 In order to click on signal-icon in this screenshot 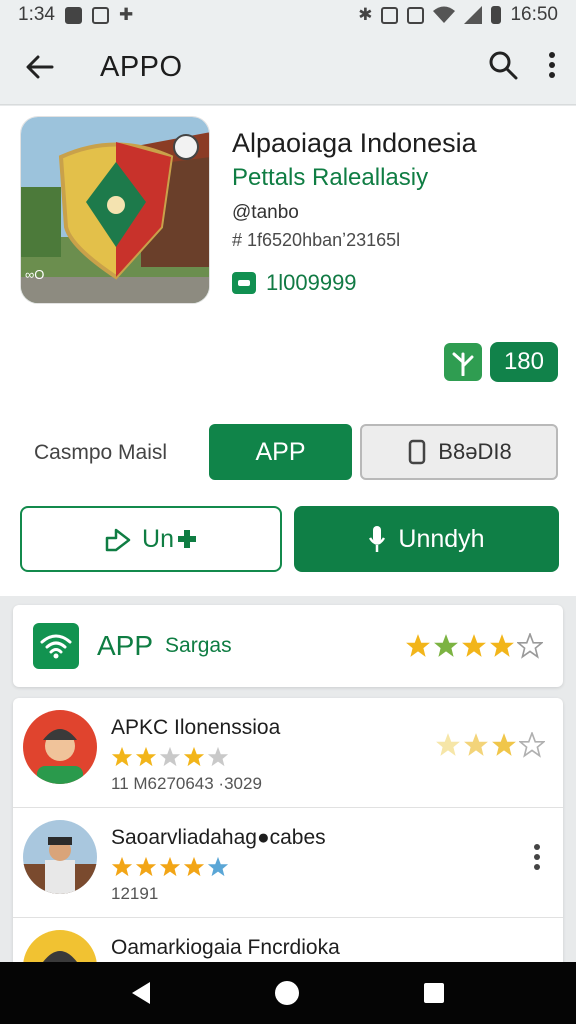, I will do `click(473, 15)`.